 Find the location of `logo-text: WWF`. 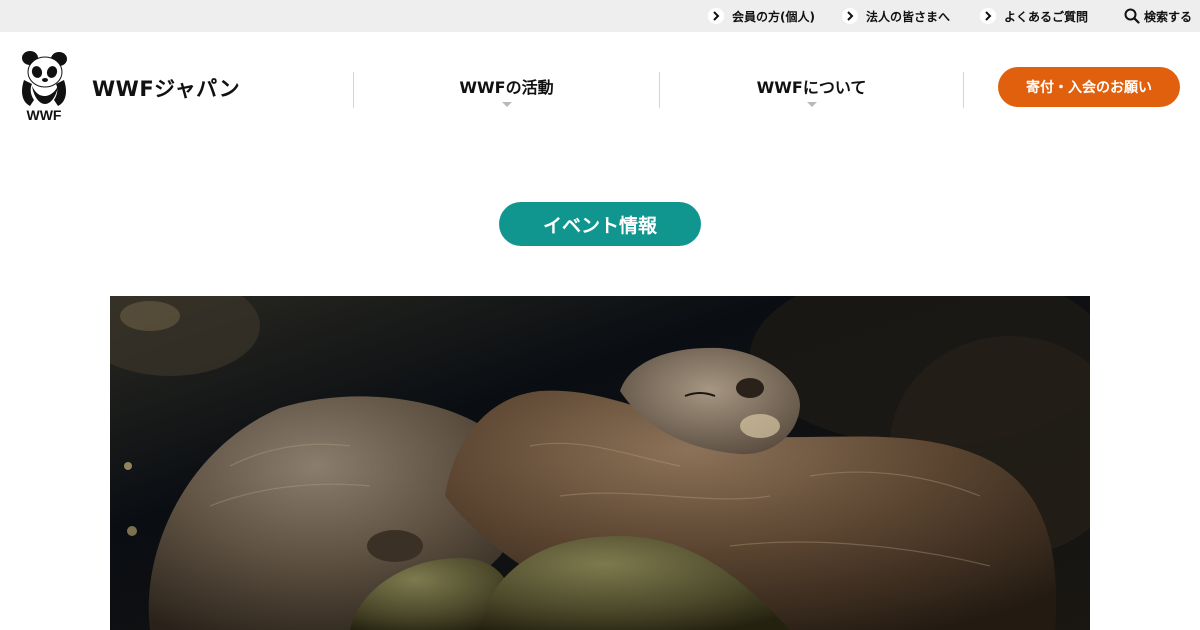

logo-text: WWF is located at coordinates (44, 115).